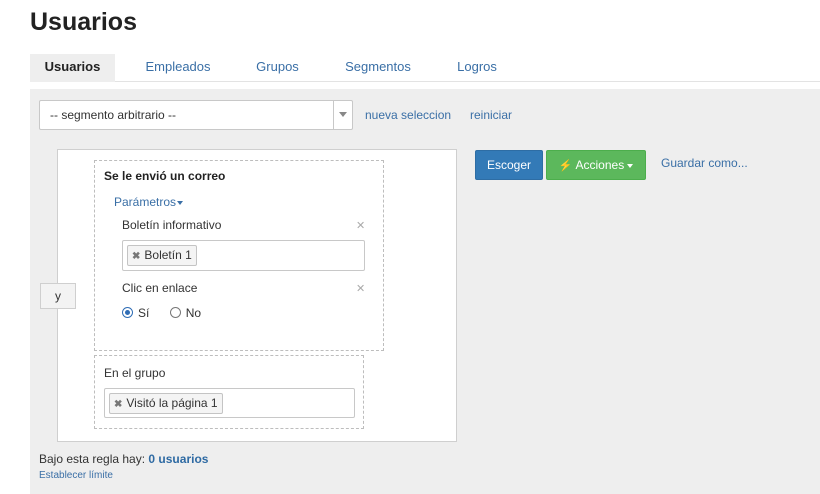 The image size is (820, 494). I want to click on condition-in-group: En el grupo ✖ Visitó la página 1, so click(229, 392).